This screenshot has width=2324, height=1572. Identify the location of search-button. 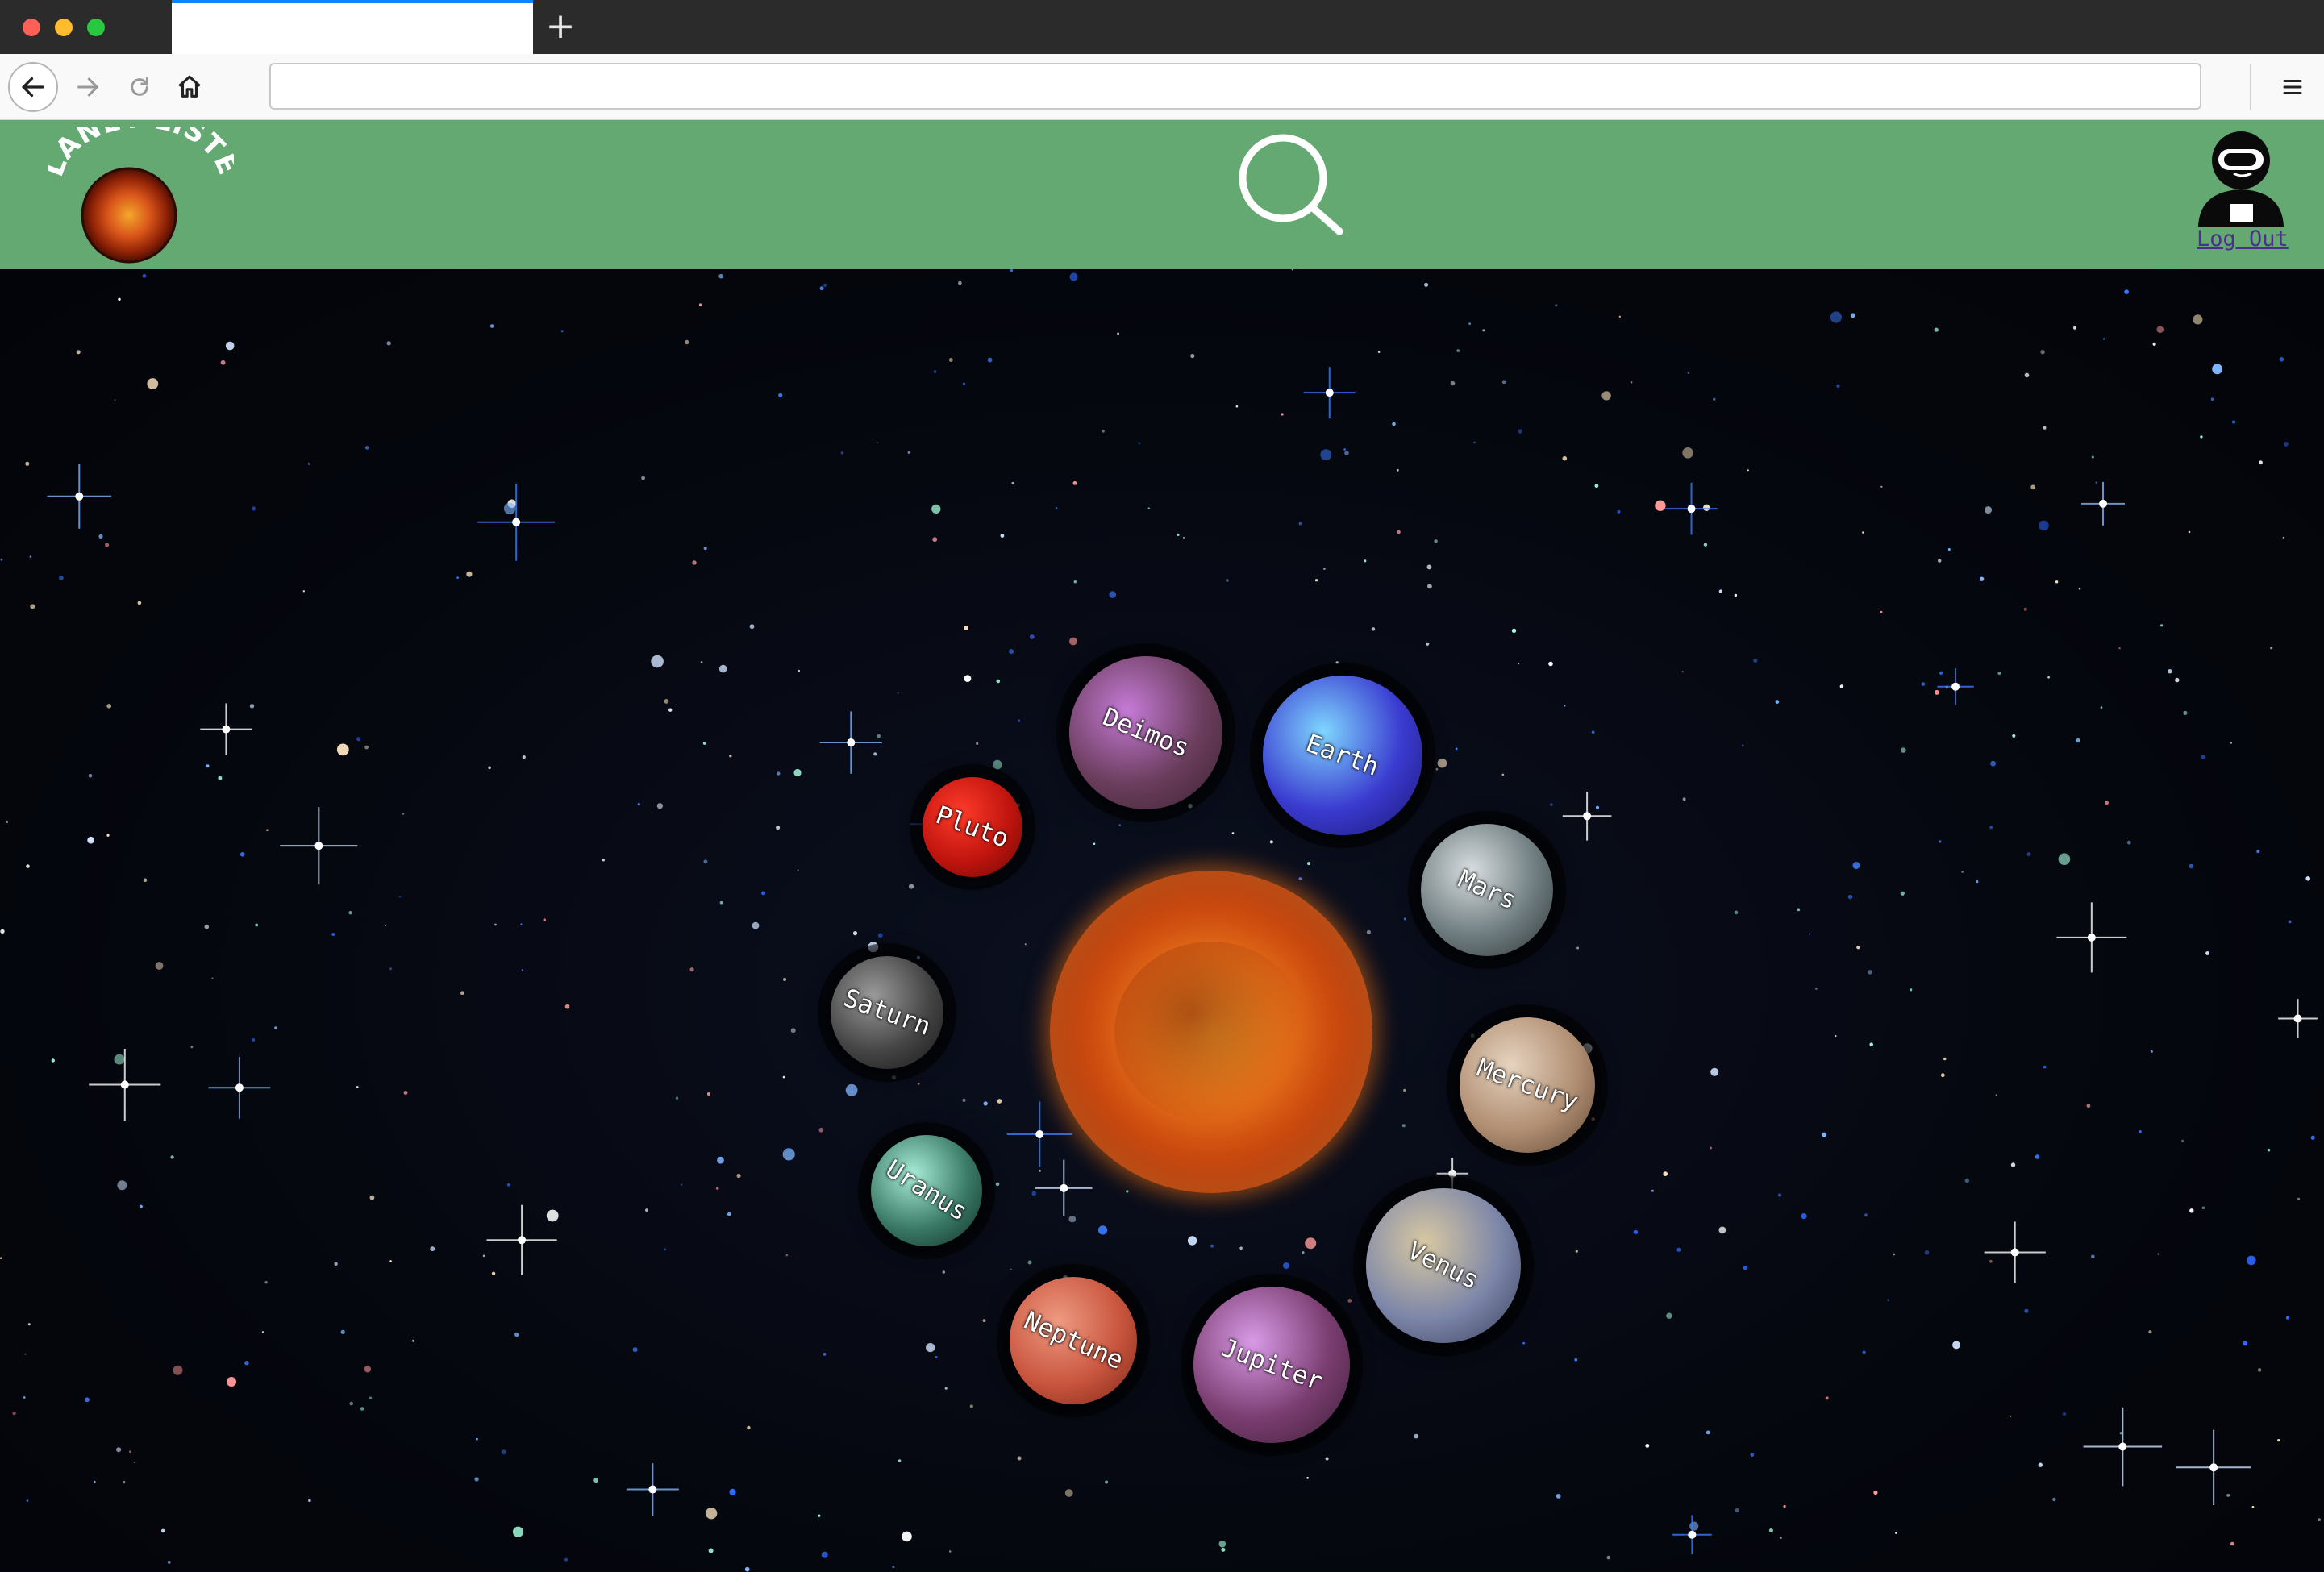
(1290, 185).